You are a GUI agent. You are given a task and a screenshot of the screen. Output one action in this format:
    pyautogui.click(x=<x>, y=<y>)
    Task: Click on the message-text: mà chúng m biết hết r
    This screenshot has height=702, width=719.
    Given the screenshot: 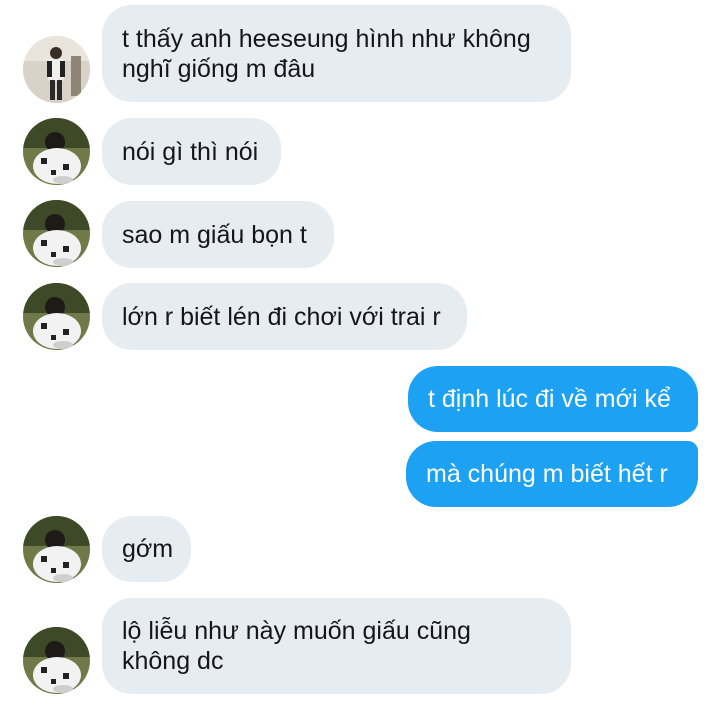 What is the action you would take?
    pyautogui.click(x=547, y=474)
    